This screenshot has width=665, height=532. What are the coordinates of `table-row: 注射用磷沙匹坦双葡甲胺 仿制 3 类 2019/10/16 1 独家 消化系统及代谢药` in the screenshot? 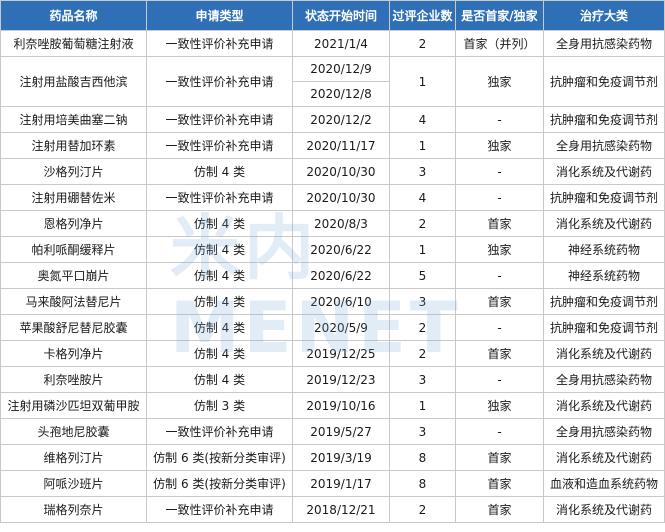 It's located at (332, 405).